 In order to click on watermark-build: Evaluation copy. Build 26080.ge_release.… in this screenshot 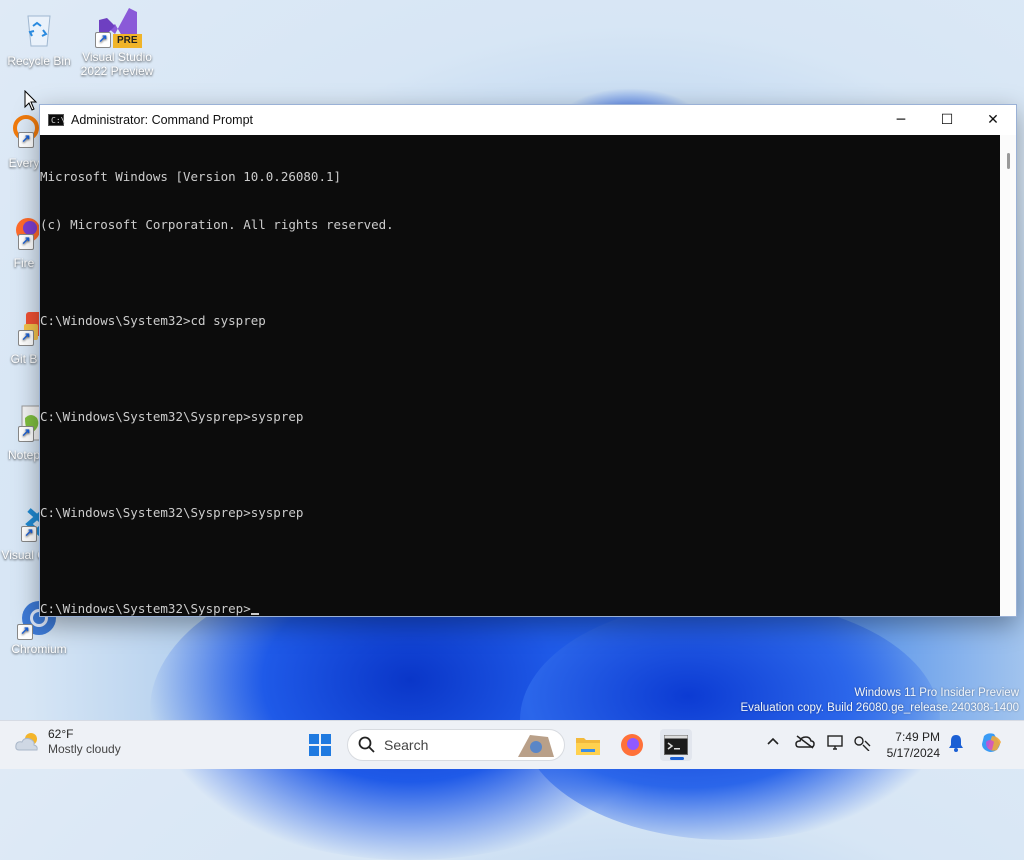, I will do `click(879, 708)`.